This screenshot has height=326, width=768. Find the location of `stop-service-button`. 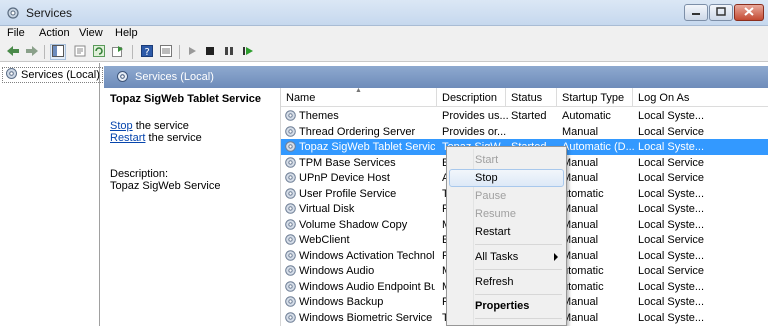

stop-service-button is located at coordinates (210, 52).